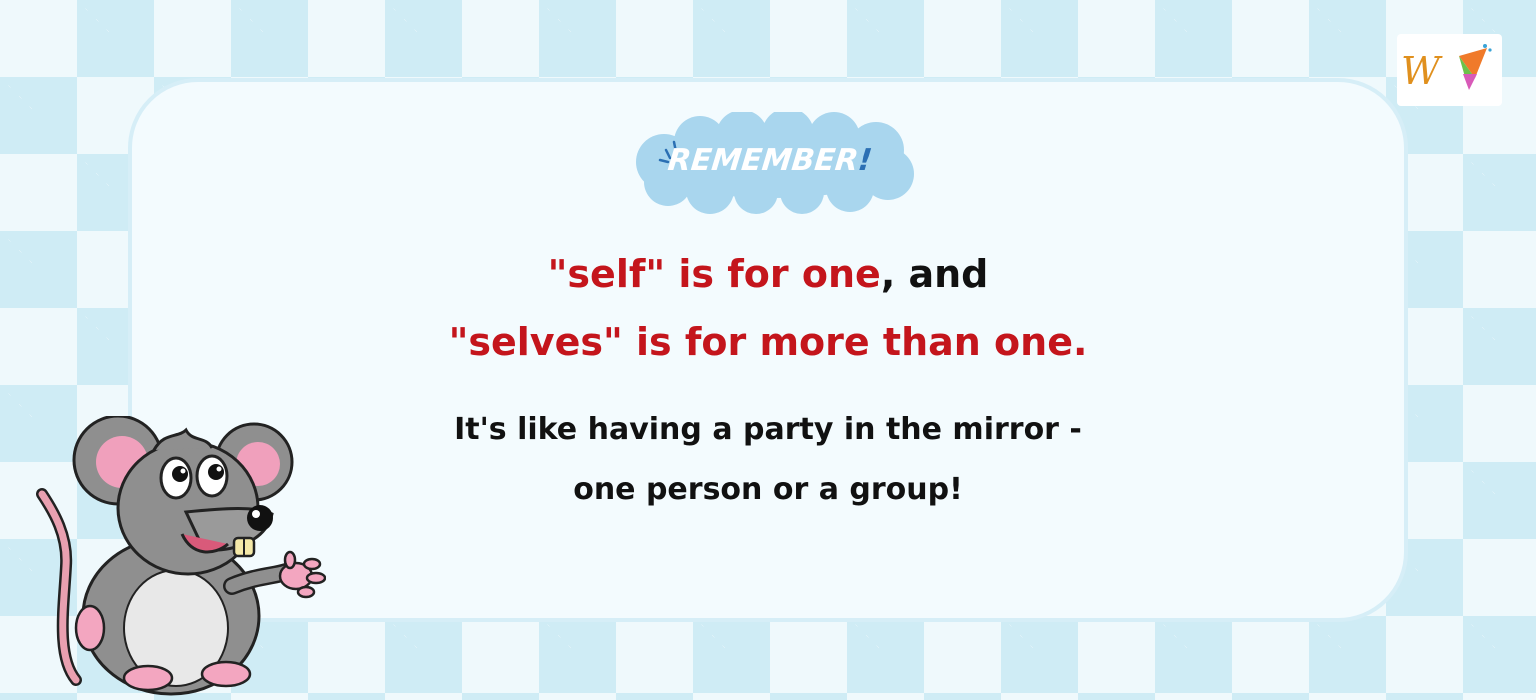  I want to click on brand-logo: W, so click(1449, 70).